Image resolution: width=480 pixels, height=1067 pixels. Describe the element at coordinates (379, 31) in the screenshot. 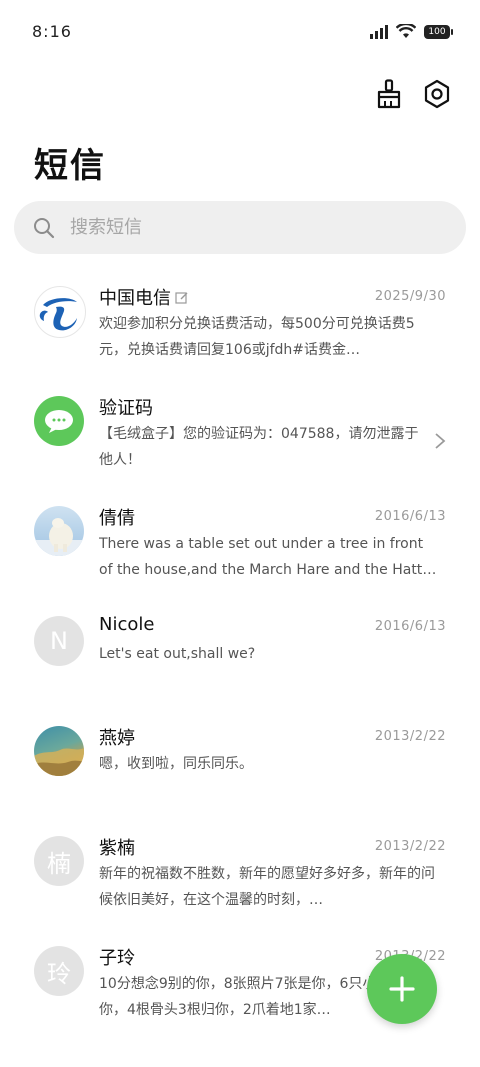

I see `signal-icon` at that location.